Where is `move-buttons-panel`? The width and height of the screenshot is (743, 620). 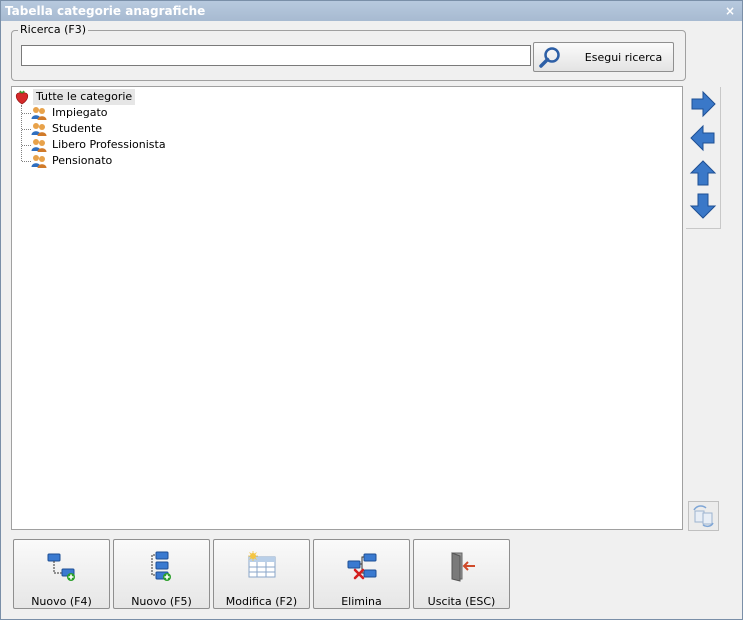 move-buttons-panel is located at coordinates (703, 158).